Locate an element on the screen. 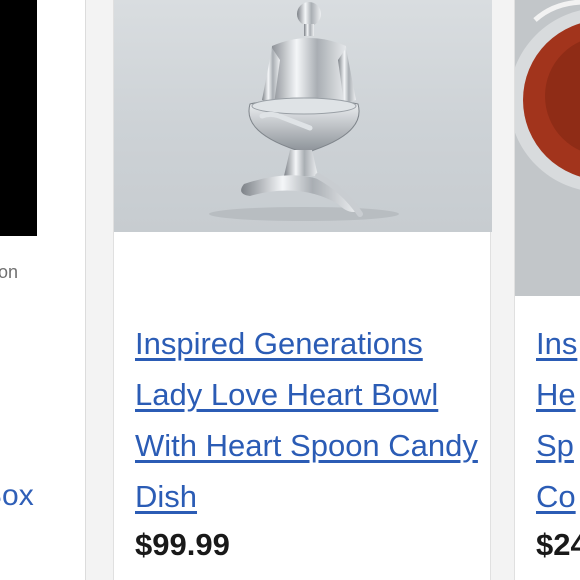 This screenshot has height=580, width=580. product-subtitle: on is located at coordinates (9, 272).